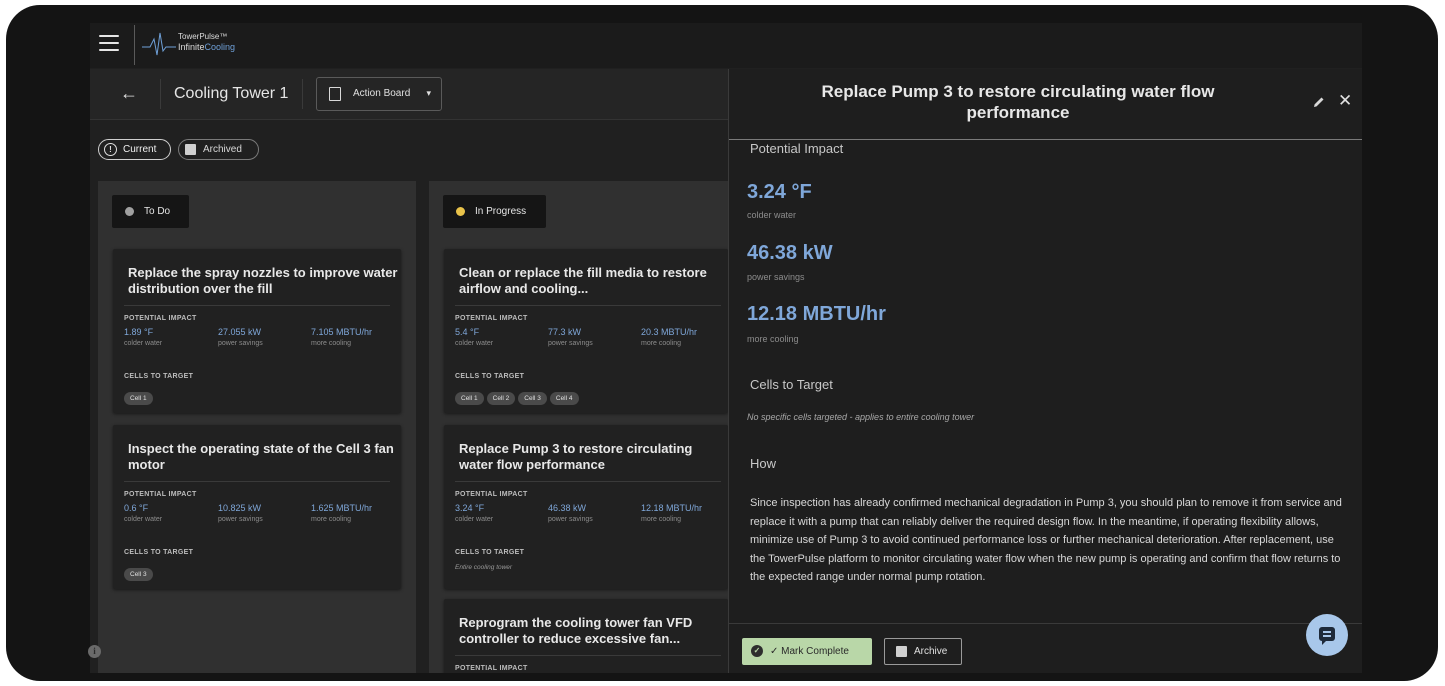 The height and width of the screenshot is (686, 1445). What do you see at coordinates (109, 43) in the screenshot?
I see `menu-icon` at bounding box center [109, 43].